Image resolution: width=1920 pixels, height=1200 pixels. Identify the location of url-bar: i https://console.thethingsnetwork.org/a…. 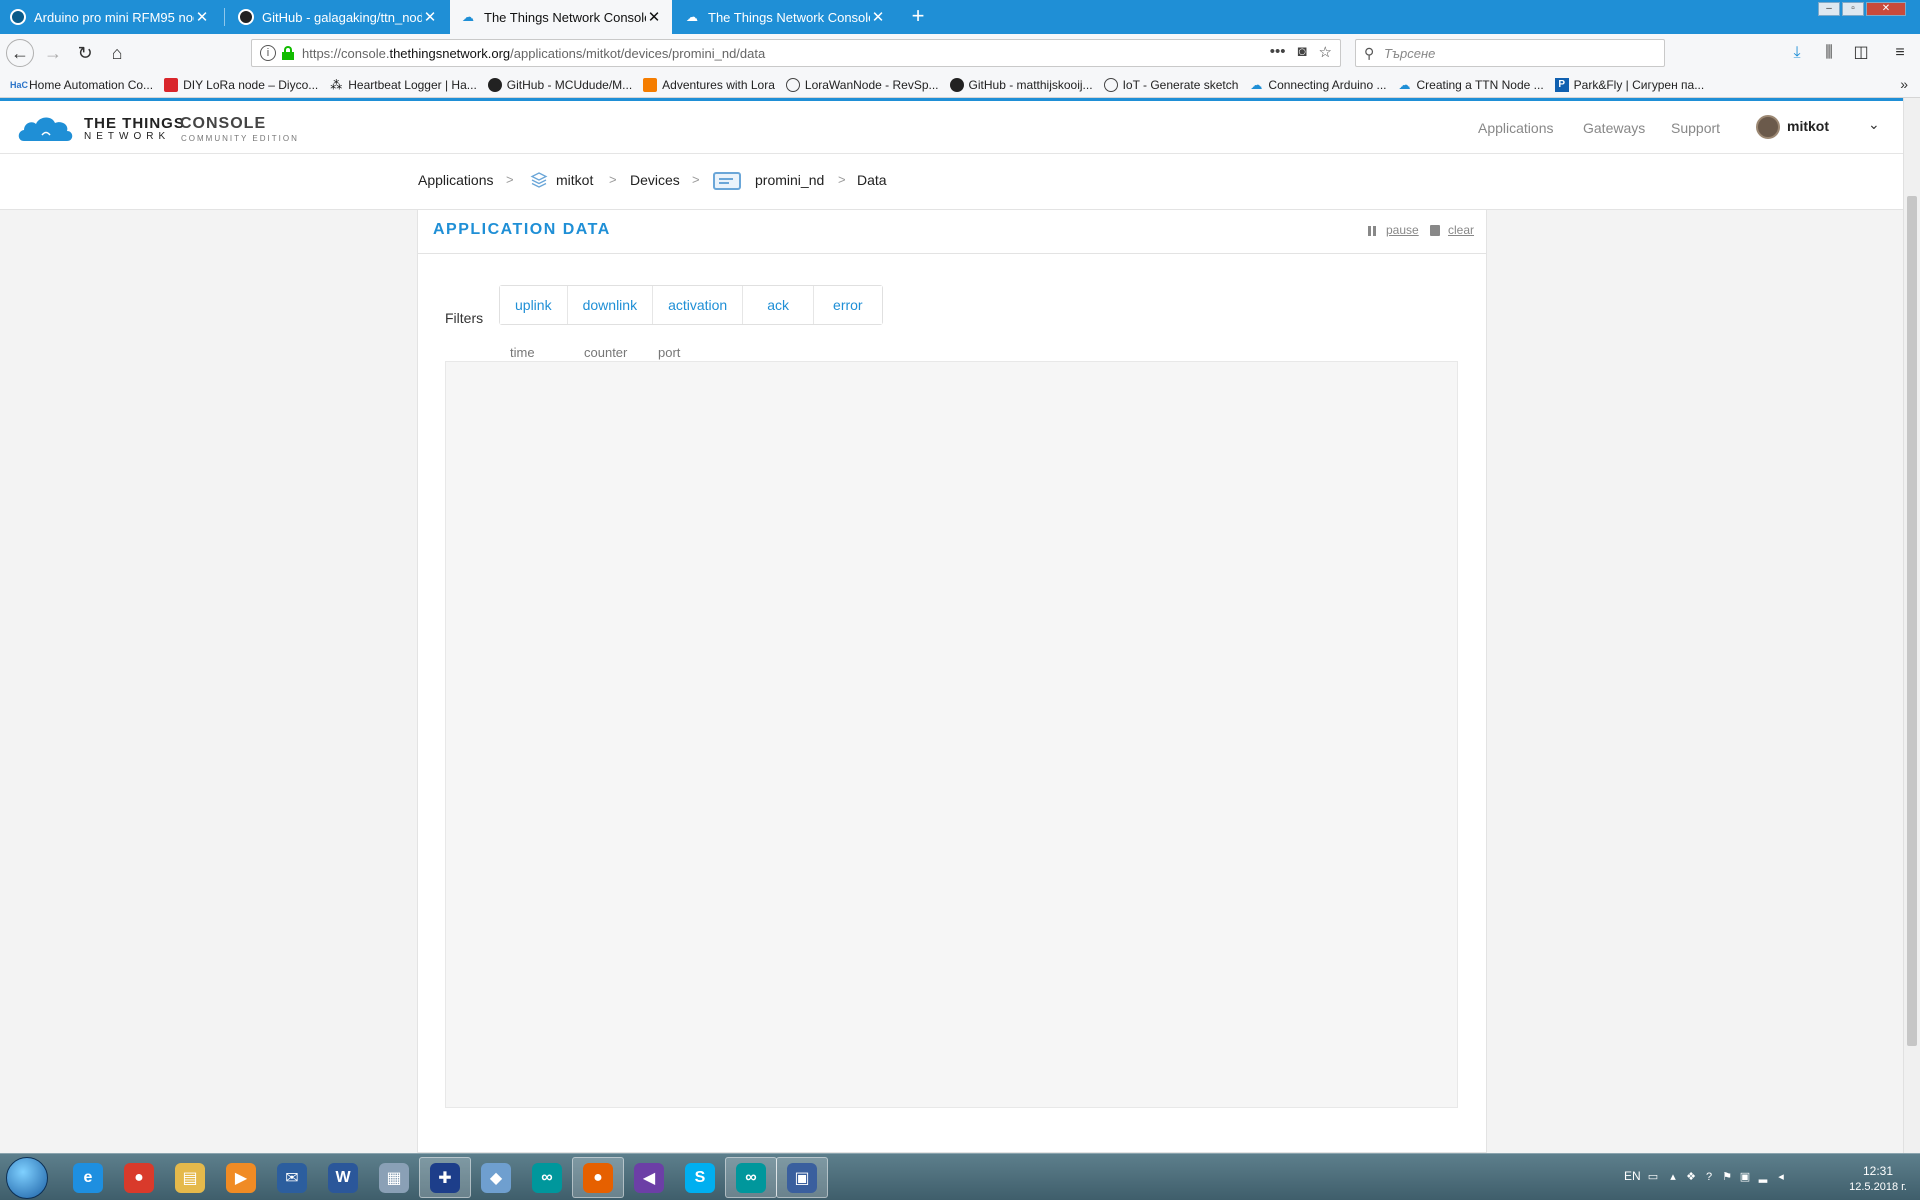
(796, 53).